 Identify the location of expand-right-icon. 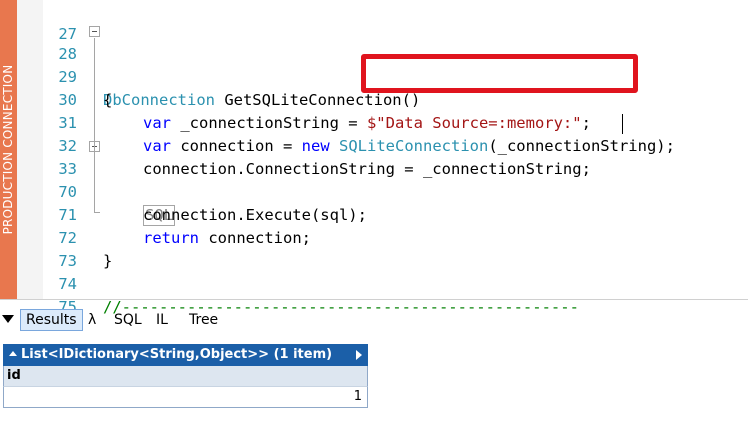
(359, 355).